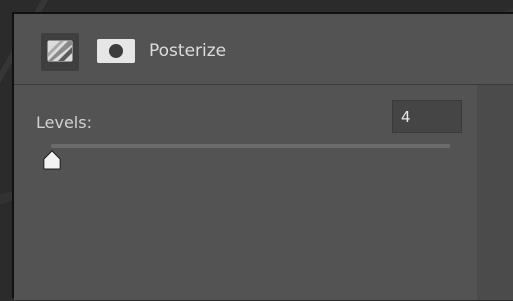 This screenshot has width=513, height=301. Describe the element at coordinates (52, 160) in the screenshot. I see `levels-slider-thumb` at that location.